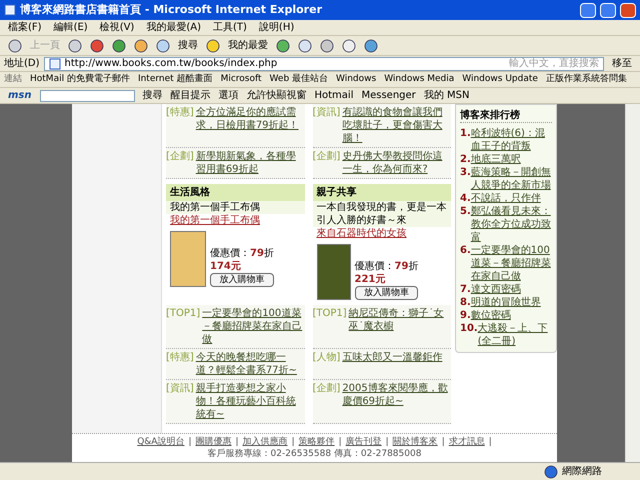 The image size is (640, 480). What do you see at coordinates (465, 251) in the screenshot?
I see `rank-number: 6.` at bounding box center [465, 251].